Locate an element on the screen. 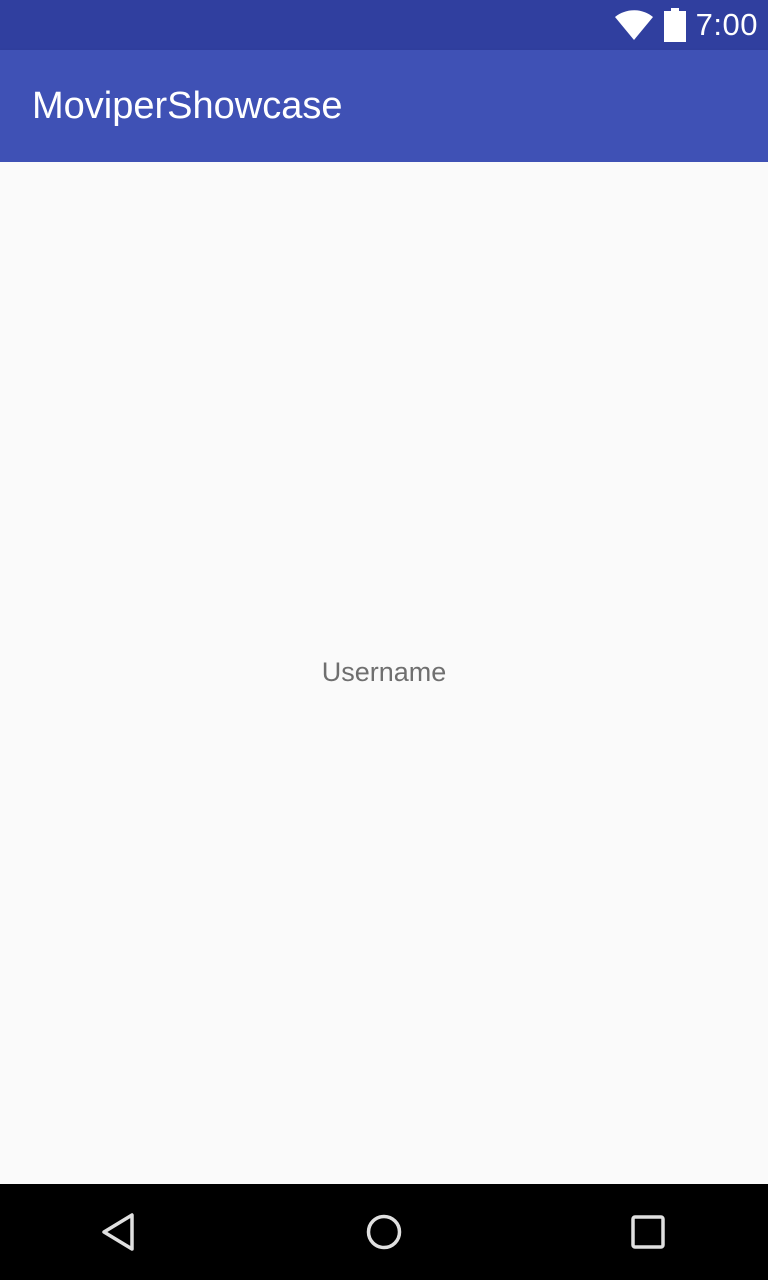  back-icon is located at coordinates (120, 1232).